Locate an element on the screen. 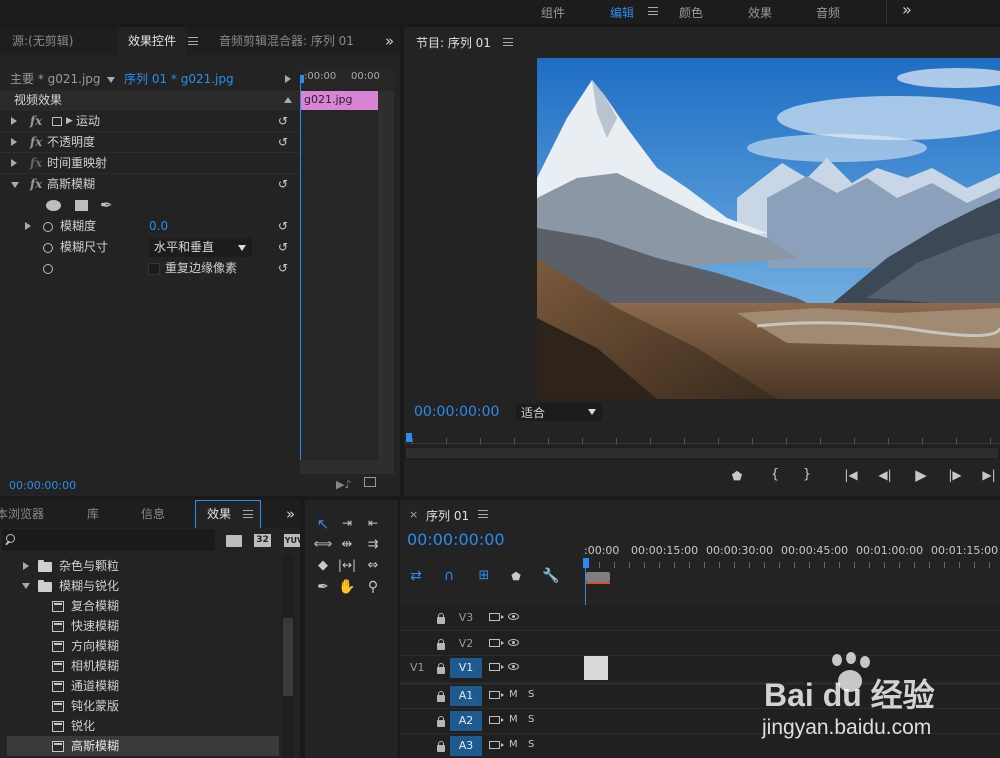 The width and height of the screenshot is (1000, 758). go-to-out-button: ▶| is located at coordinates (989, 475).